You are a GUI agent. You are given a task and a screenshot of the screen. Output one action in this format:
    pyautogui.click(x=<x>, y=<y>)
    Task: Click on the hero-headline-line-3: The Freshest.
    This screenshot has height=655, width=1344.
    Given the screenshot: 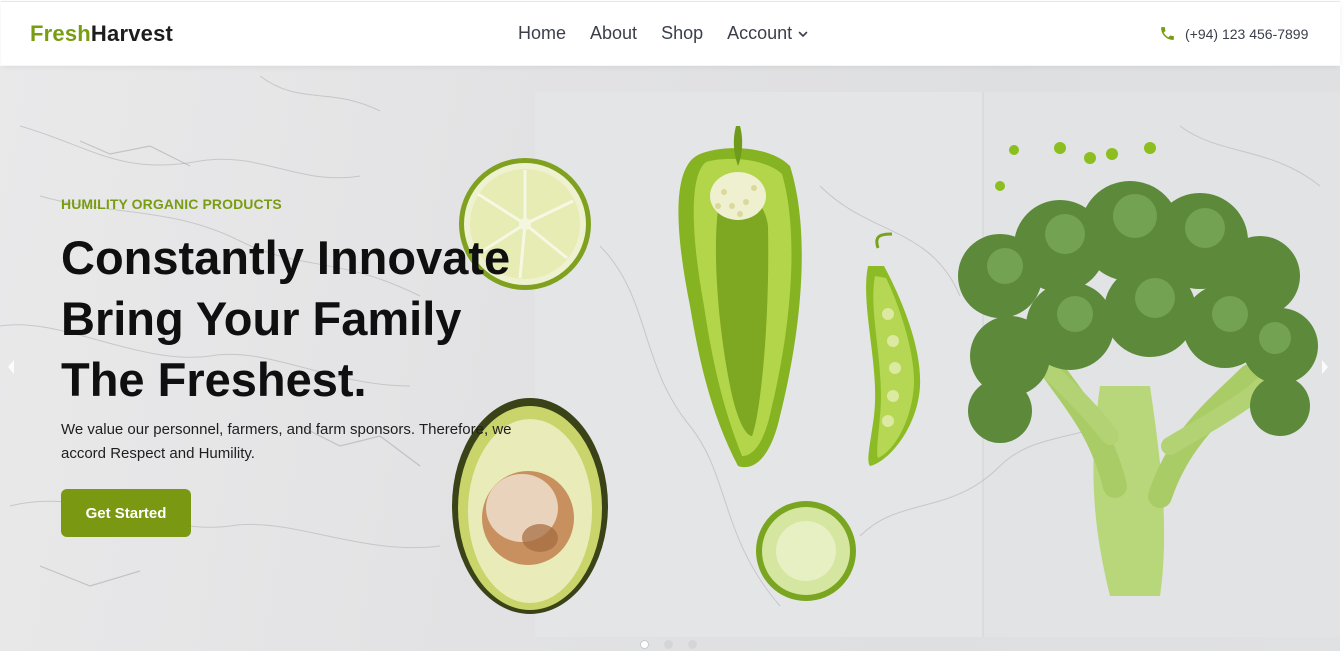 What is the action you would take?
    pyautogui.click(x=214, y=379)
    